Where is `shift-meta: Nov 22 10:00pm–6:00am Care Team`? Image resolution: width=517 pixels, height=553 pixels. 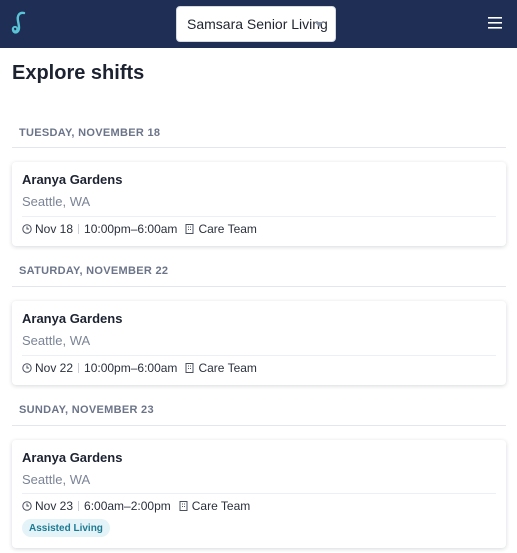
shift-meta: Nov 22 10:00pm–6:00am Care Team is located at coordinates (139, 368).